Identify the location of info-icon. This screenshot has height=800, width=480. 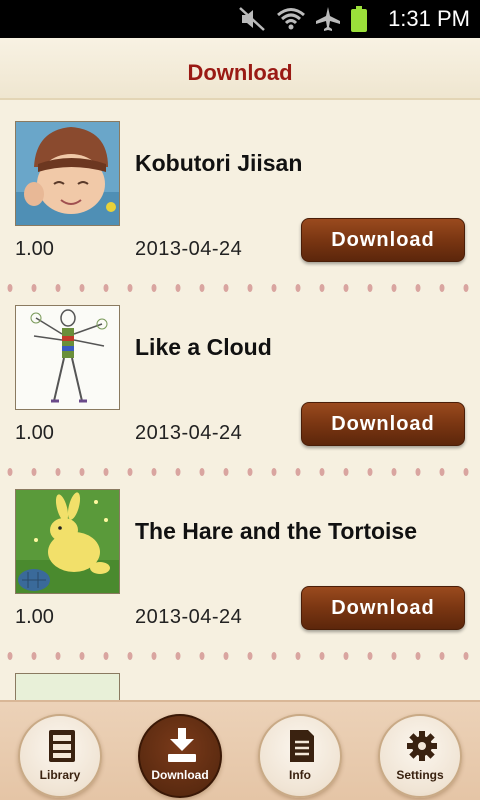
(302, 746).